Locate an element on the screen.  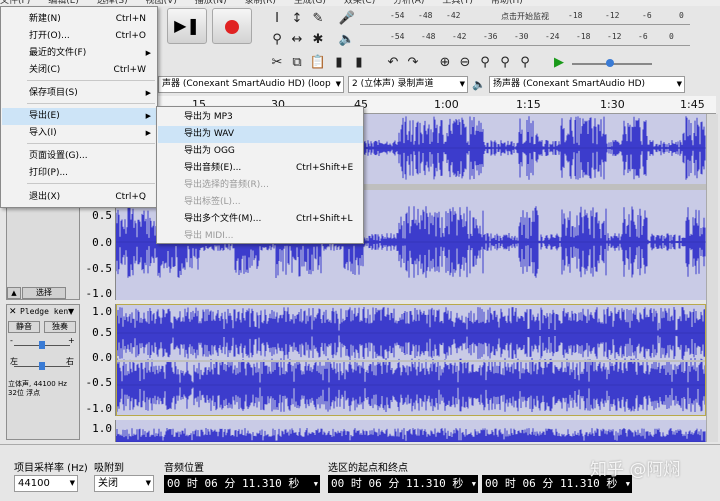
export-menu-item: 导出为 OGG is located at coordinates (260, 151).